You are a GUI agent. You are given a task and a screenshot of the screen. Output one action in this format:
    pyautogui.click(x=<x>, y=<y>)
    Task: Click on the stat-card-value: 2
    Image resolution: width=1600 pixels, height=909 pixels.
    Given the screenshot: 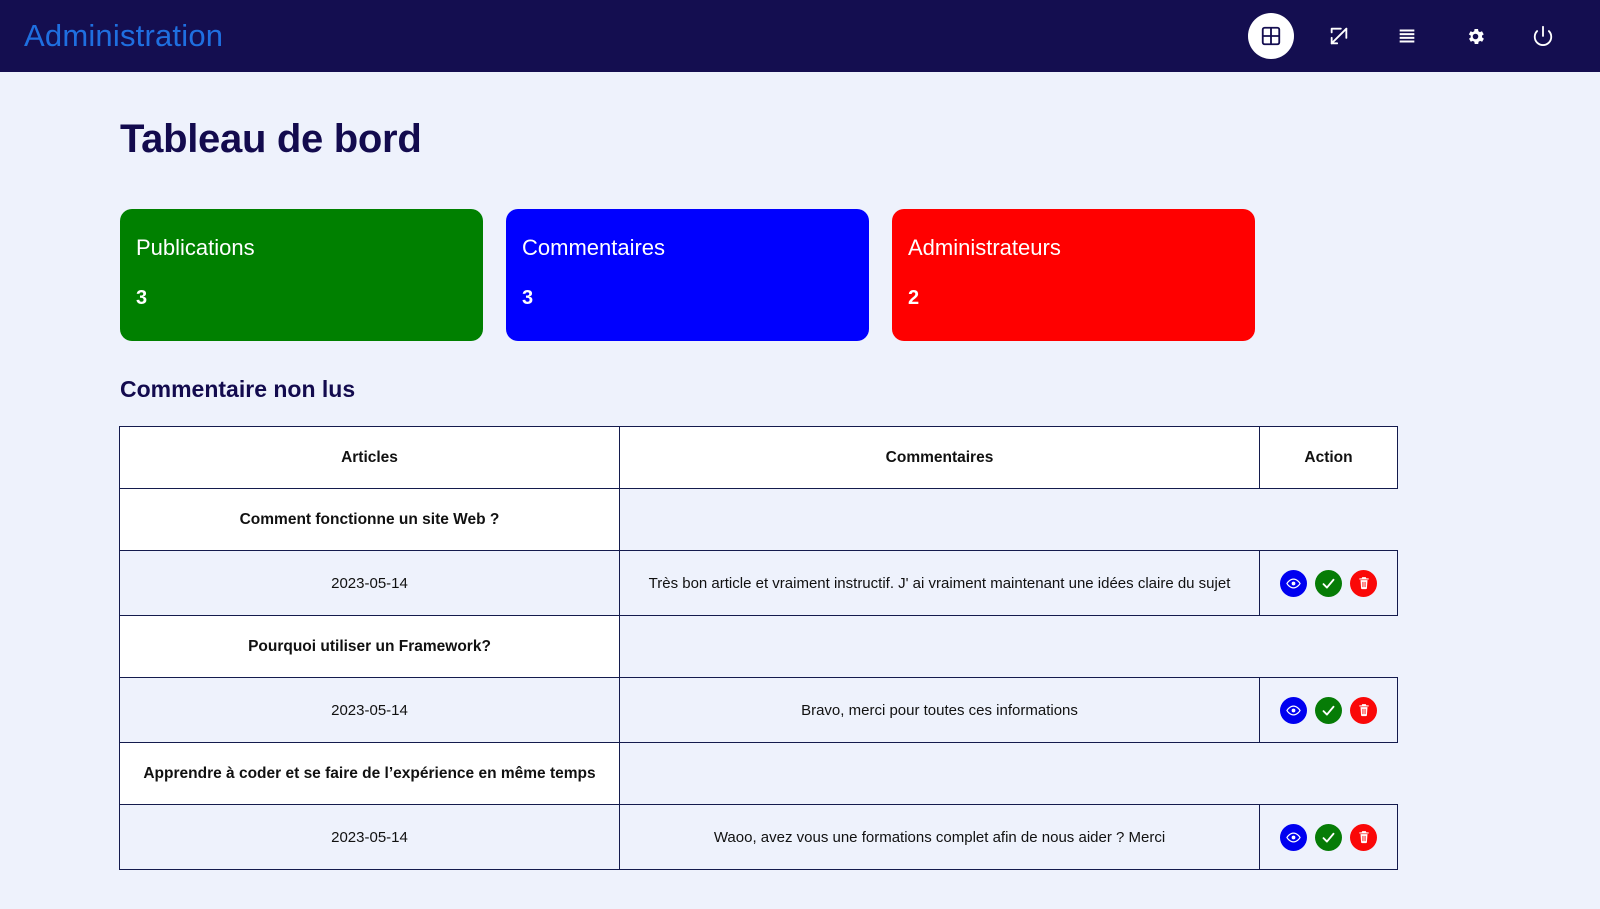 What is the action you would take?
    pyautogui.click(x=914, y=298)
    